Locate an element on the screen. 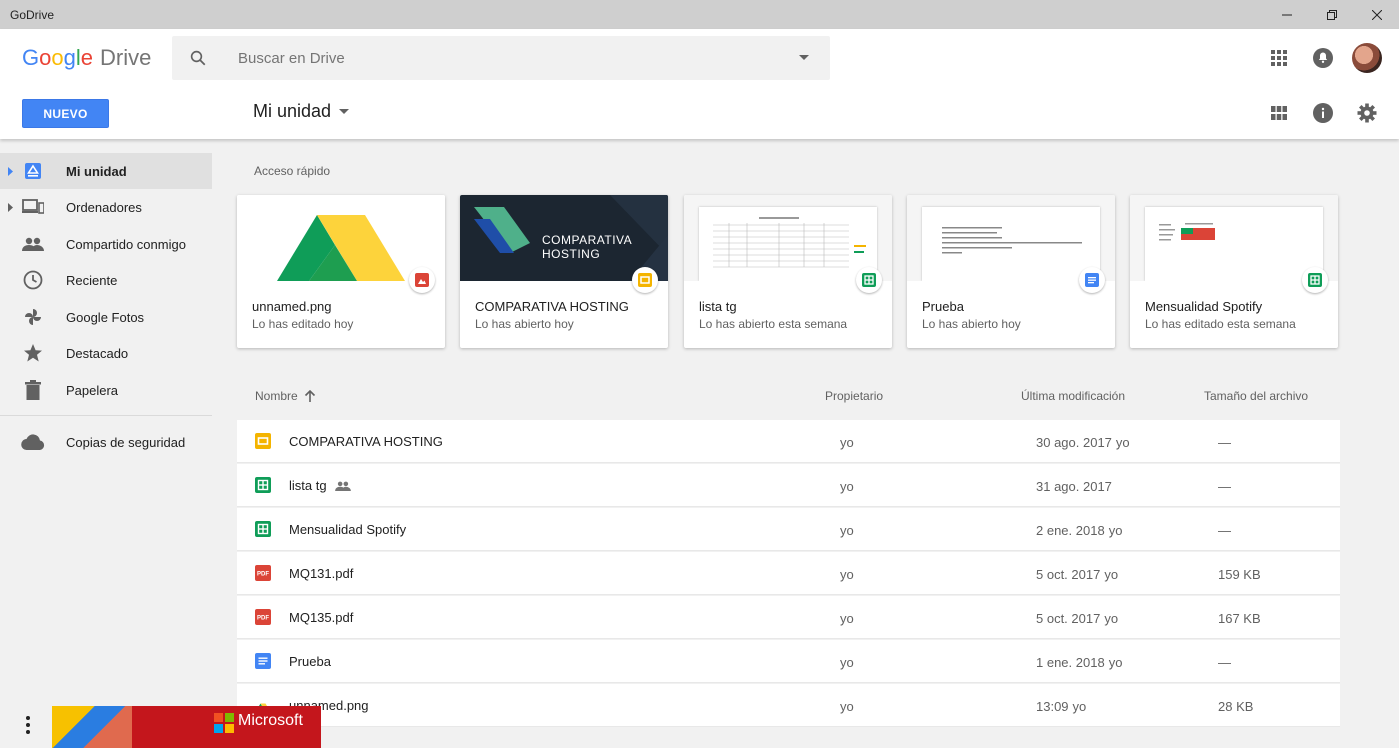 The height and width of the screenshot is (748, 1399). sidebar-item-compartido: Compartido conmigo is located at coordinates (106, 244).